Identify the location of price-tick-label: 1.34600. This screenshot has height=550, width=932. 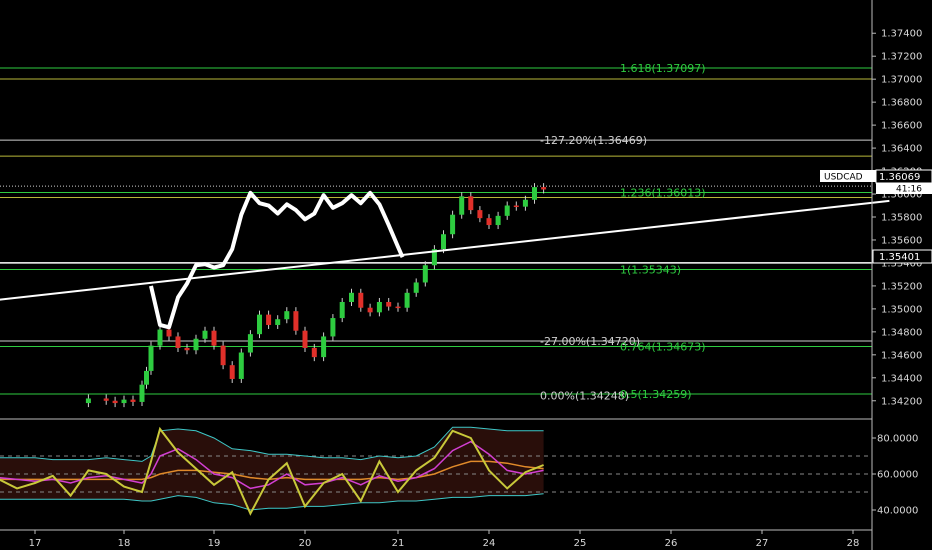
(901, 355).